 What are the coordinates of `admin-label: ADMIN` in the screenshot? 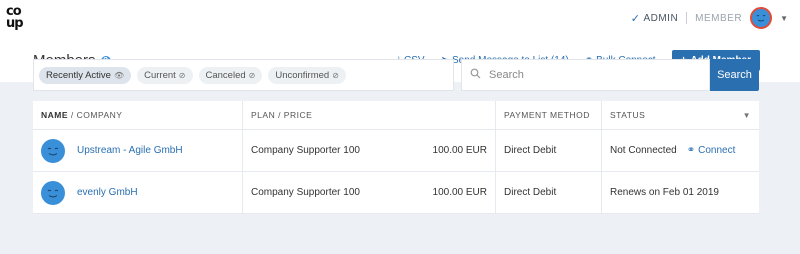 It's located at (661, 18).